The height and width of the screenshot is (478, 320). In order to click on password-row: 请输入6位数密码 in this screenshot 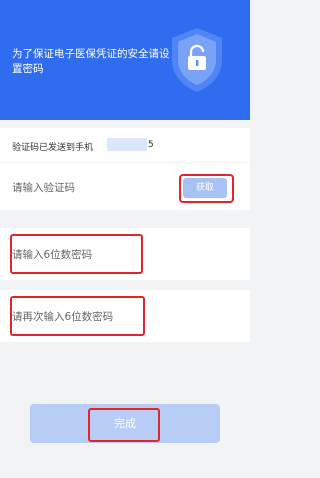, I will do `click(125, 254)`.